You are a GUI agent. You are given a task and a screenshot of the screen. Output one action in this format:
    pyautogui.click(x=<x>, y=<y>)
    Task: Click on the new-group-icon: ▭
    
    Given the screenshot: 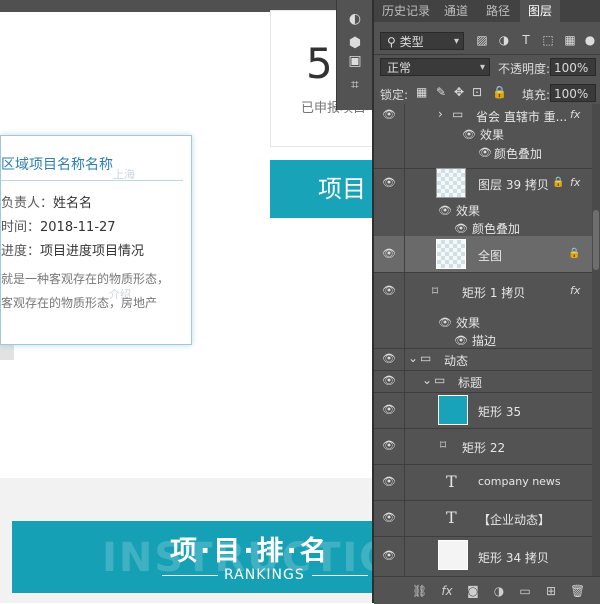 What is the action you would take?
    pyautogui.click(x=525, y=591)
    